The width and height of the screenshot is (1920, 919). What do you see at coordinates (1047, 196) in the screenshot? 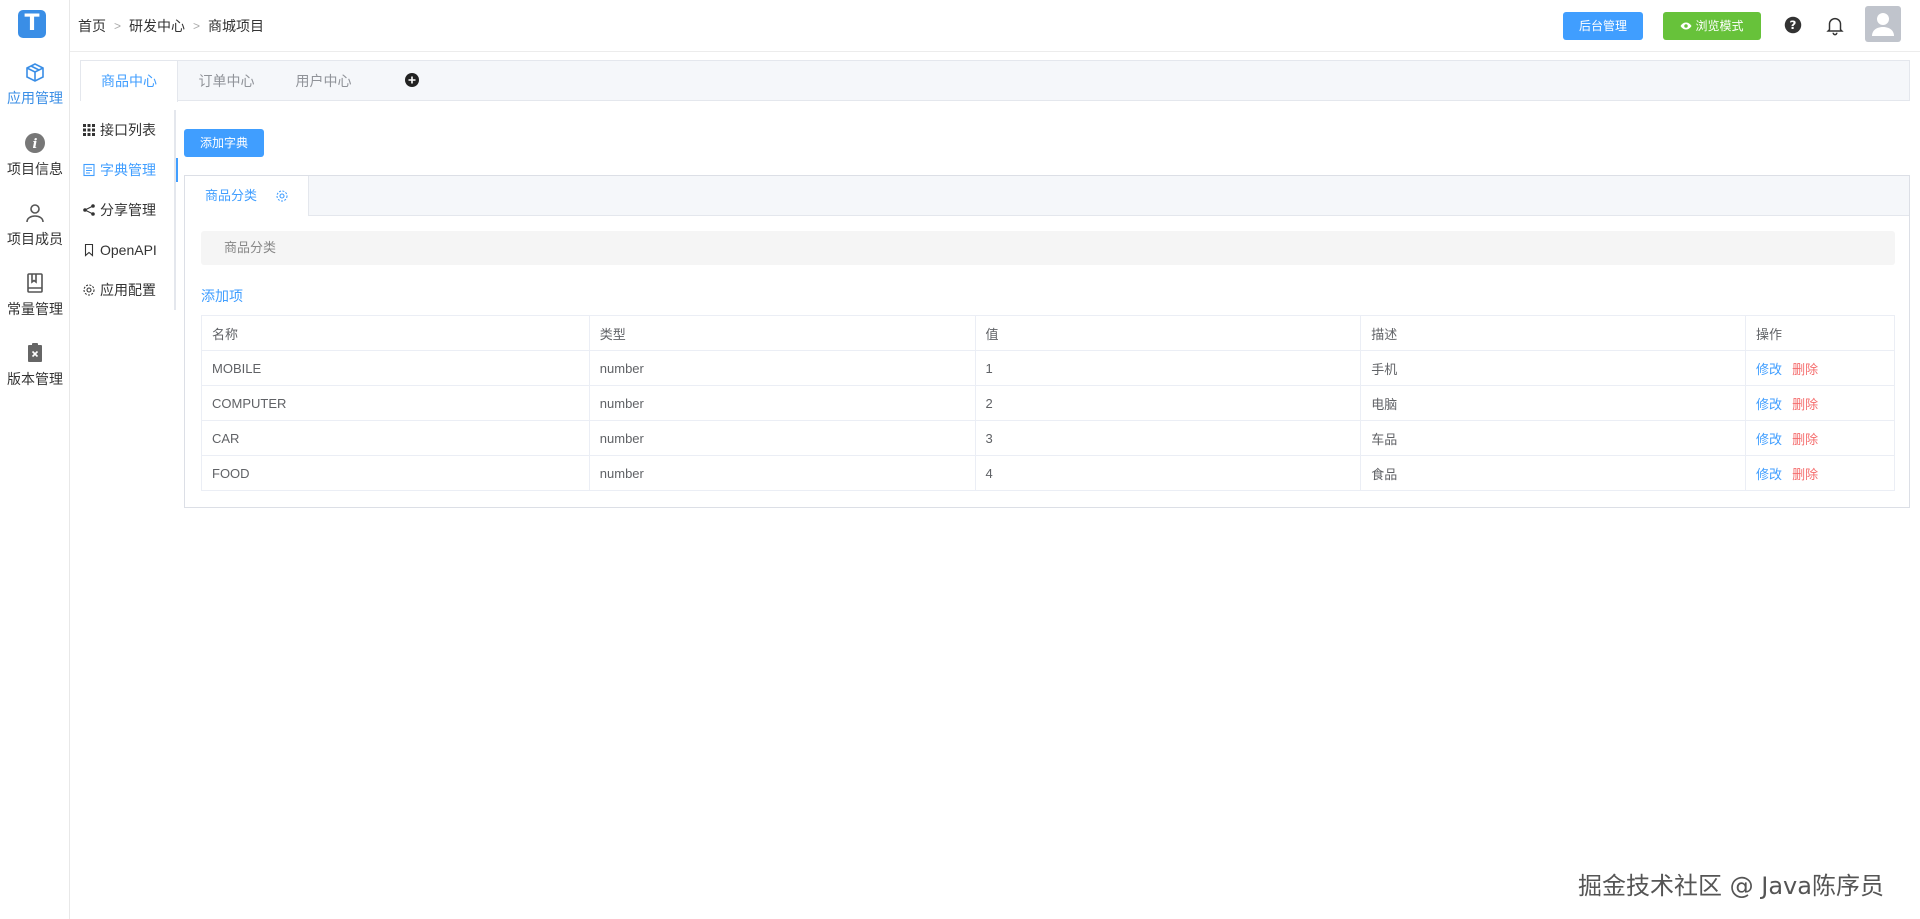
I see `dict-tabs: 商品分类` at bounding box center [1047, 196].